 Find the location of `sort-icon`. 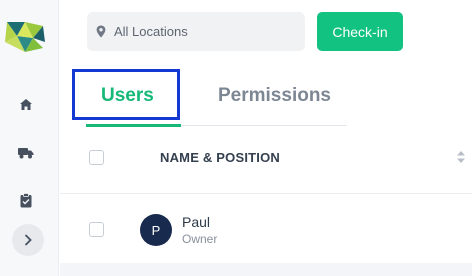

sort-icon is located at coordinates (461, 157).